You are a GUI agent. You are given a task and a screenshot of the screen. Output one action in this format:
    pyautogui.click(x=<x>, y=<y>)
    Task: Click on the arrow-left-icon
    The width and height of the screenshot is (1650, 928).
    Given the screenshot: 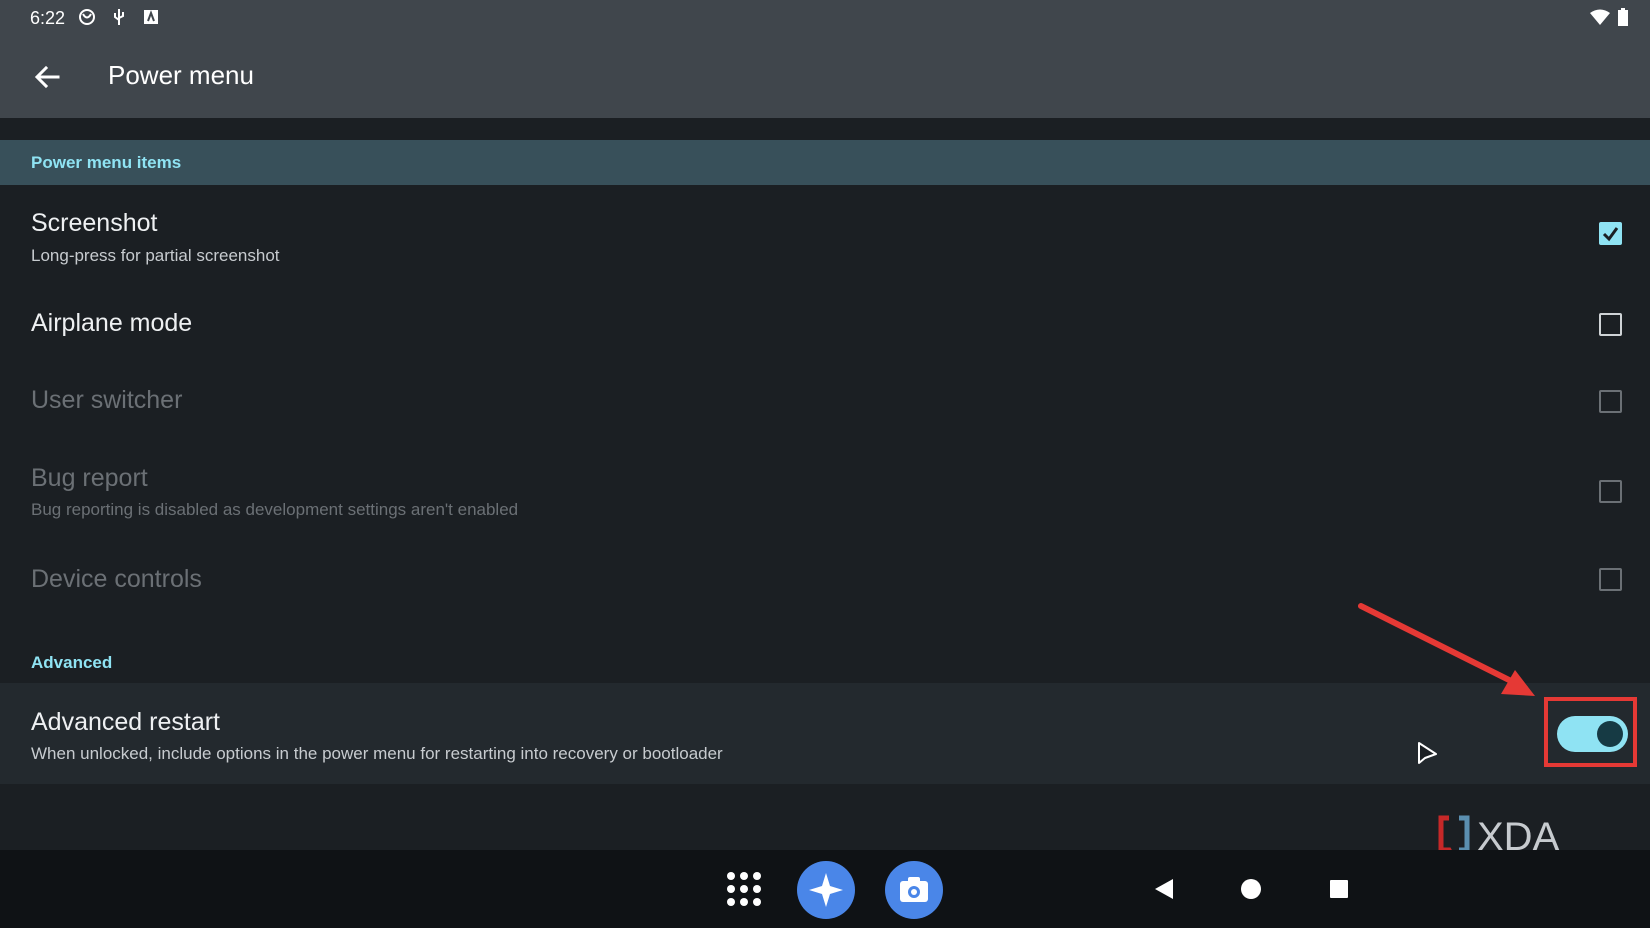 What is the action you would take?
    pyautogui.click(x=47, y=77)
    